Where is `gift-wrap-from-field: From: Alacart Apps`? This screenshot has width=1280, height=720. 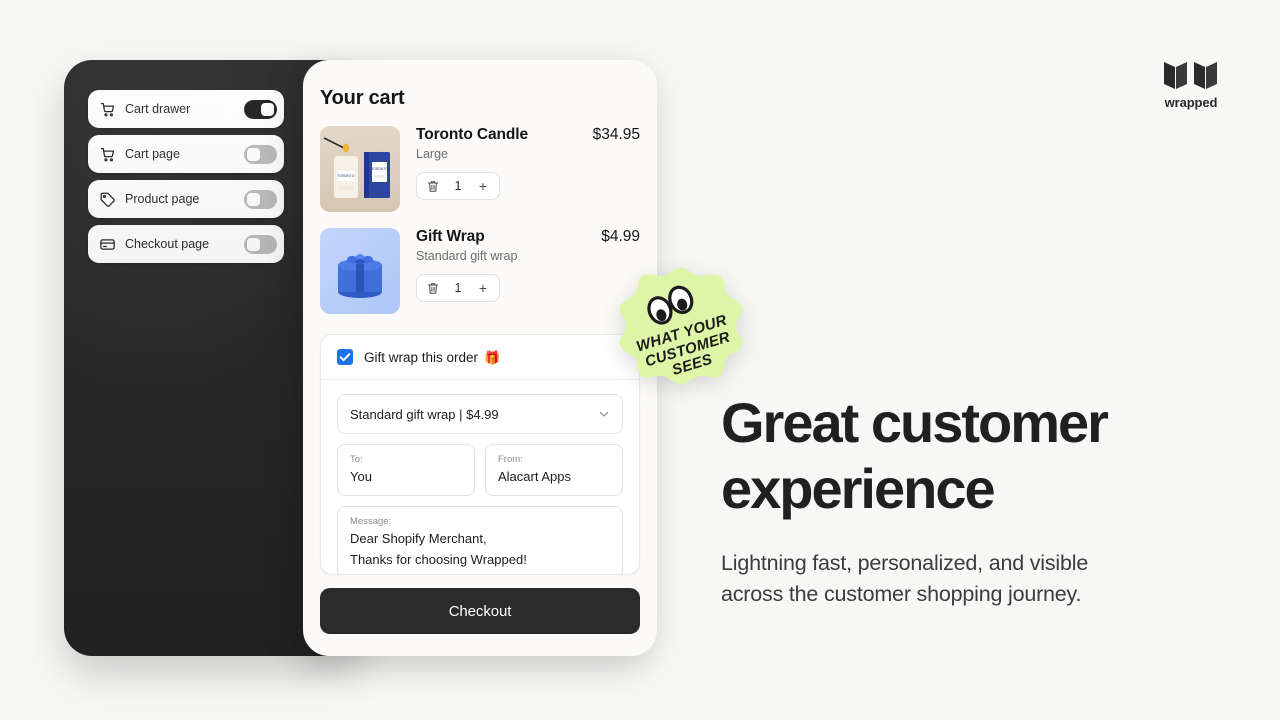 gift-wrap-from-field: From: Alacart Apps is located at coordinates (554, 470).